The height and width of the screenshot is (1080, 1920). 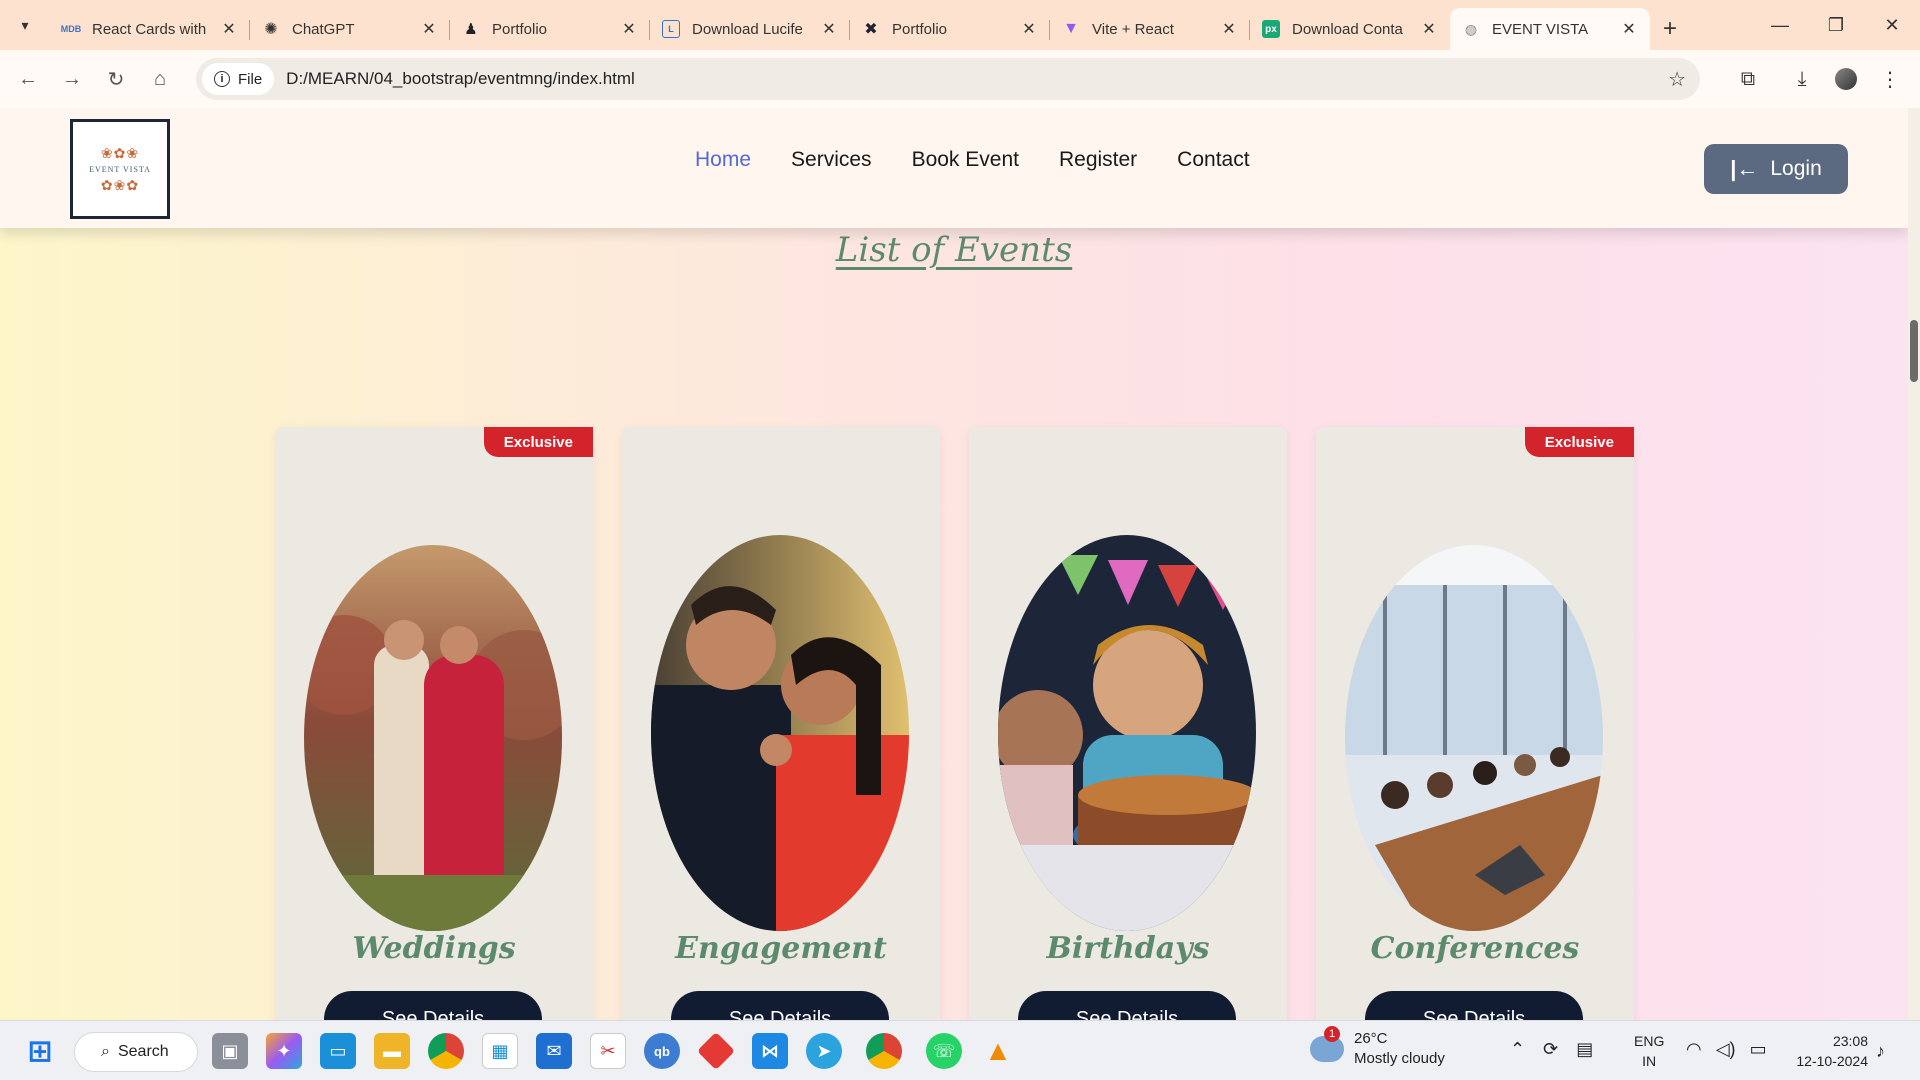 What do you see at coordinates (350, 29) in the screenshot?
I see `tab-chatgpt: ✺ ChatGPT ✕` at bounding box center [350, 29].